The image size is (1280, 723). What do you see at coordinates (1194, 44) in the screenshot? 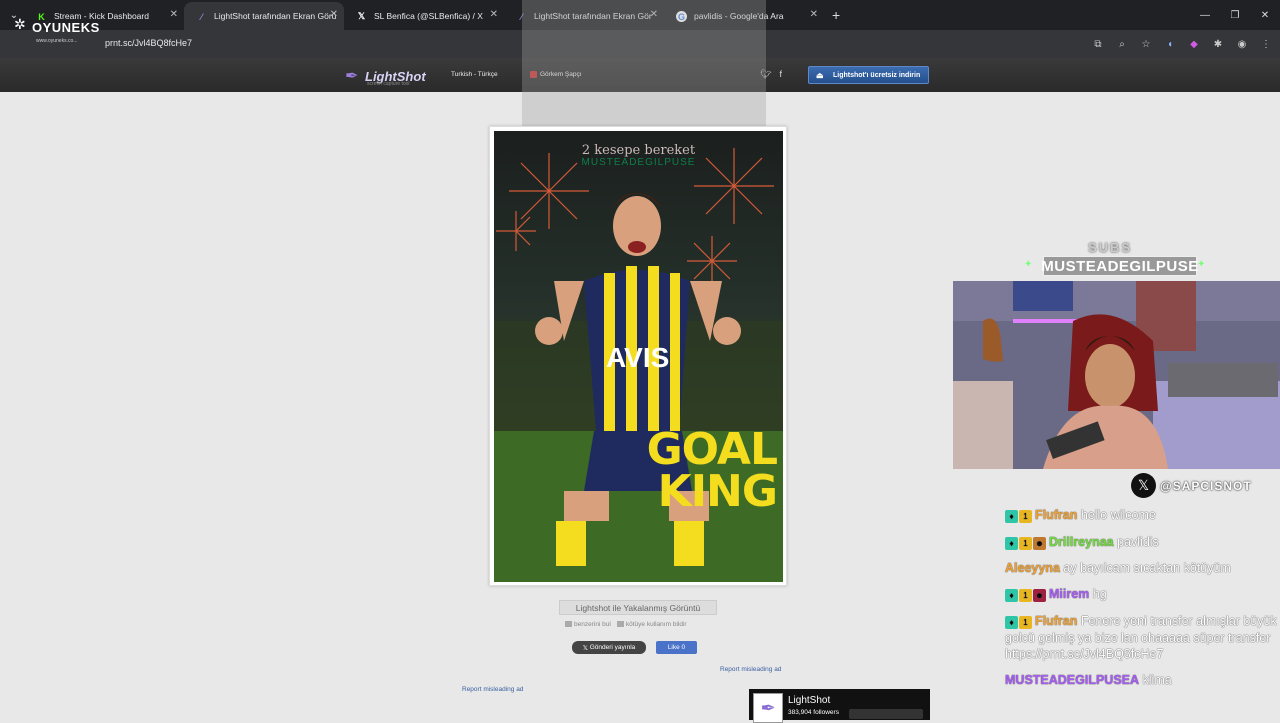
I see `extension-icon: ◆` at bounding box center [1194, 44].